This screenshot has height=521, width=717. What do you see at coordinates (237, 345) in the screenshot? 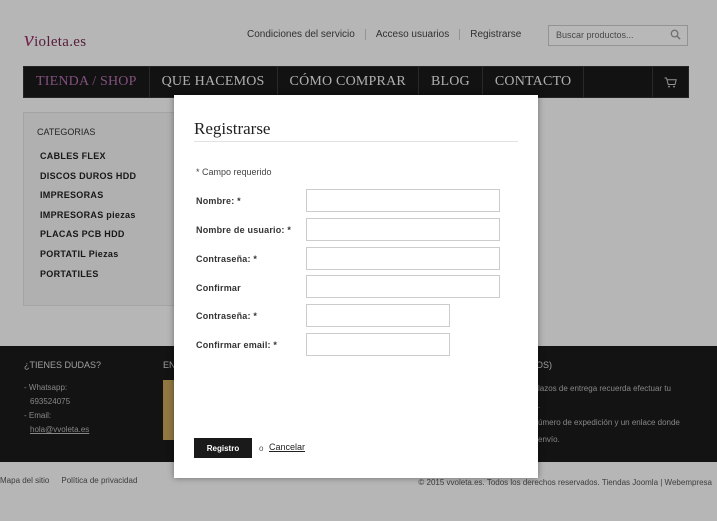
I see `confirm-email-label: Confirmar email: *` at bounding box center [237, 345].